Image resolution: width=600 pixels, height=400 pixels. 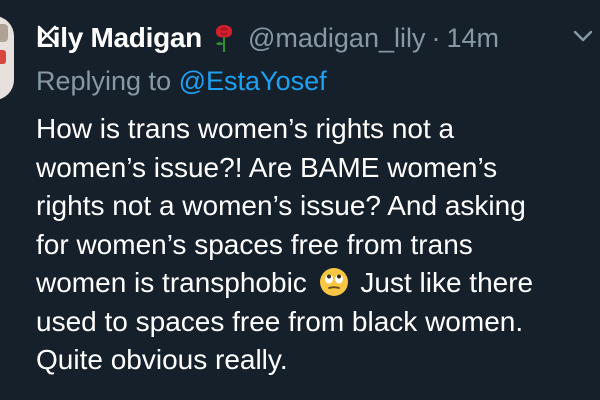 What do you see at coordinates (119, 38) in the screenshot?
I see `author-name: Lily Madigan` at bounding box center [119, 38].